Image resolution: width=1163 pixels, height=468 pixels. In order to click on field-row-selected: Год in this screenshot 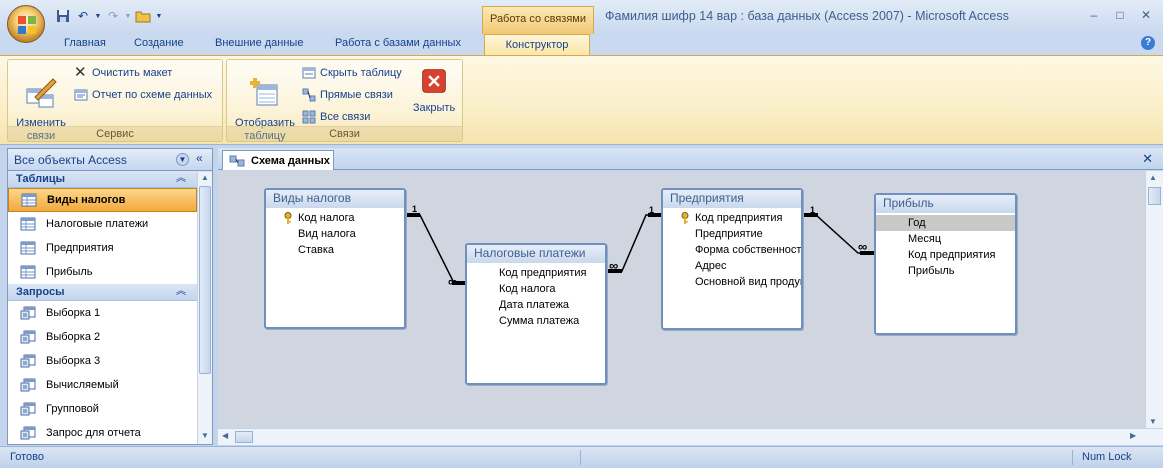, I will do `click(945, 223)`.